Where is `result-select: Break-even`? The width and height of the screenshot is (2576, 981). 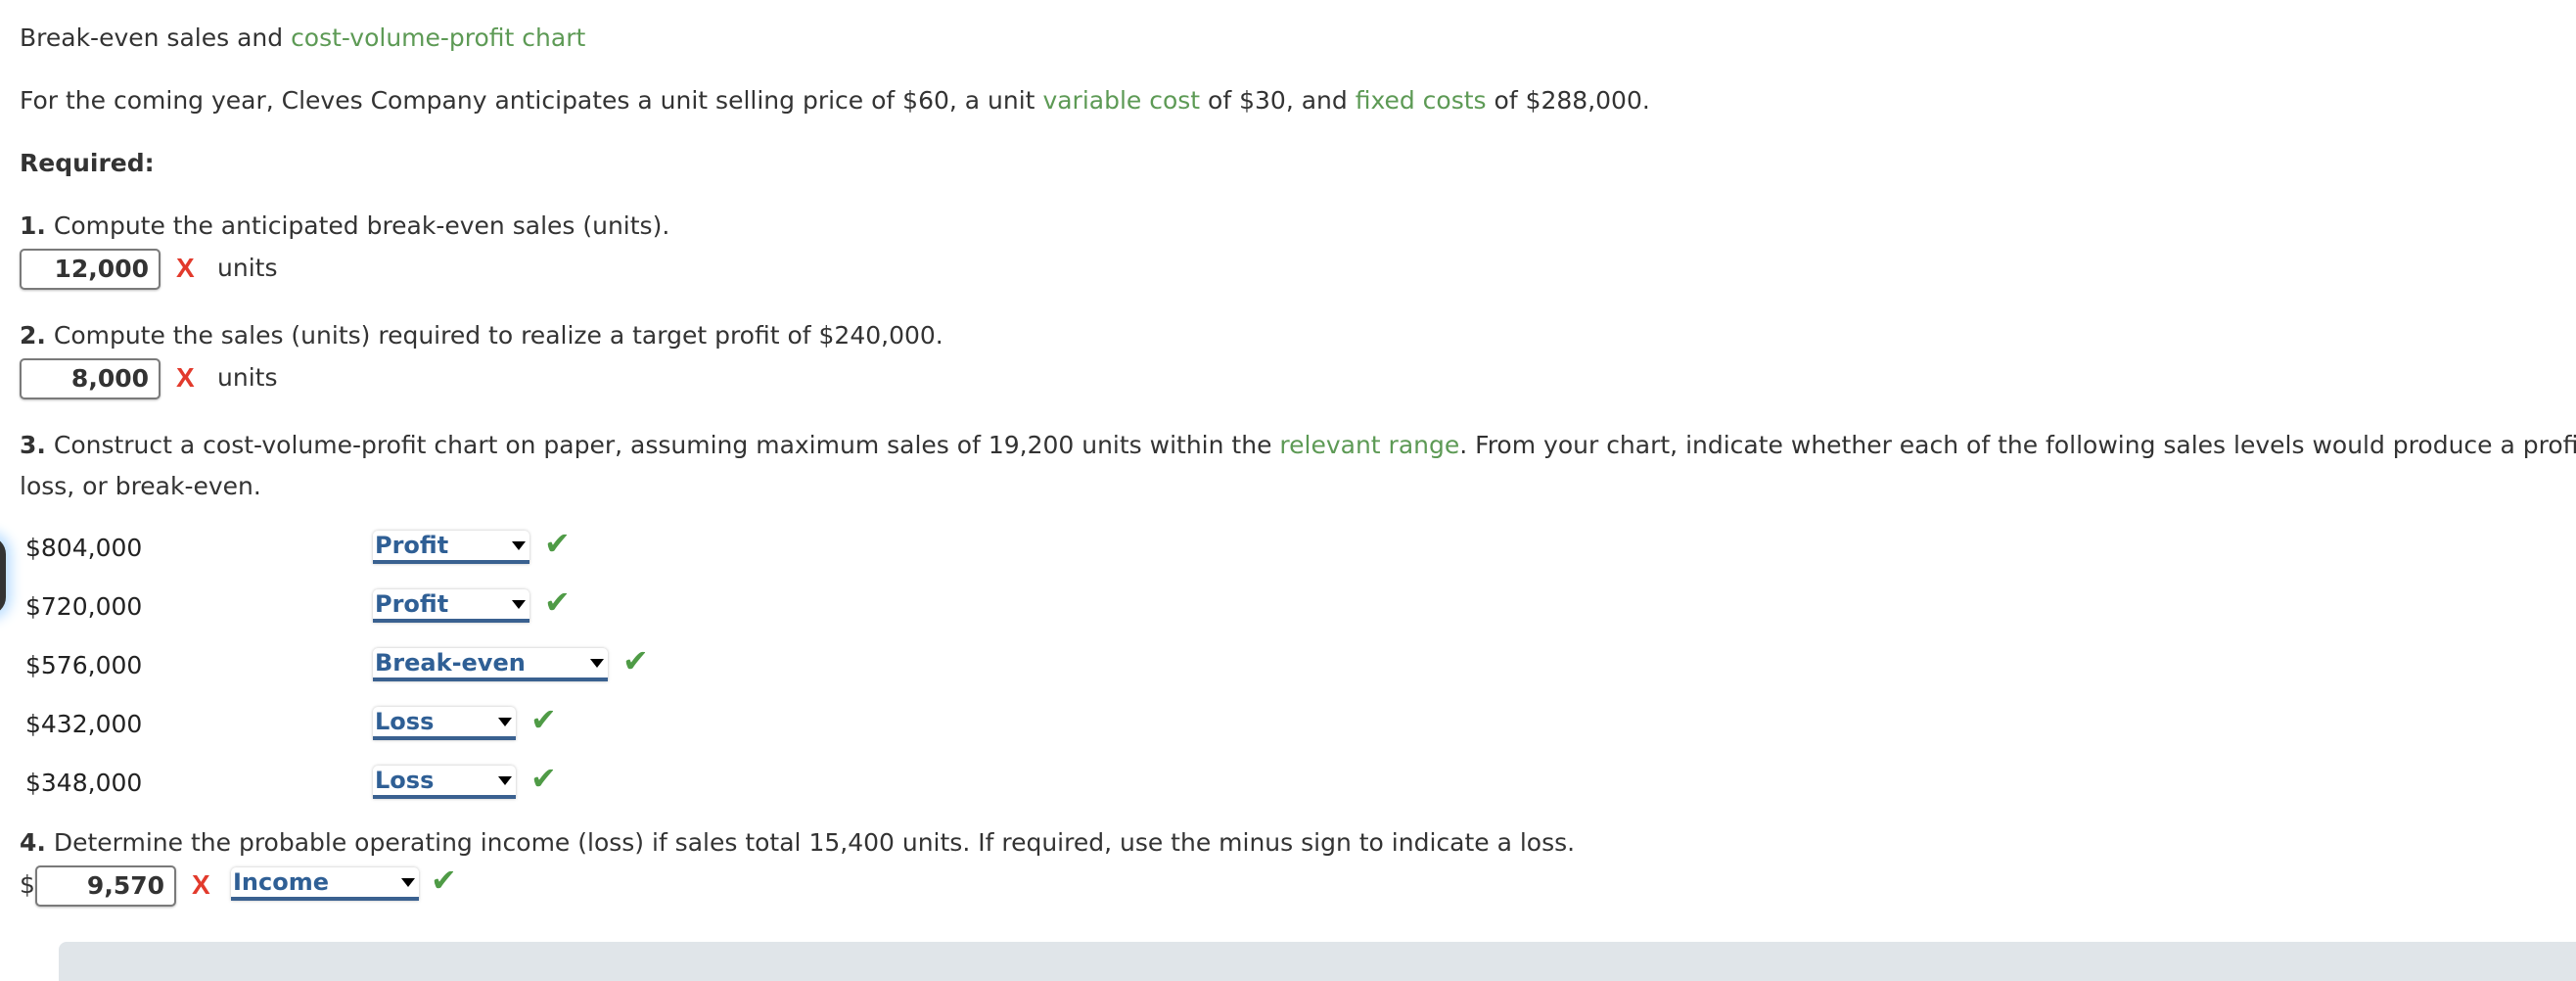 result-select: Break-even is located at coordinates (491, 664).